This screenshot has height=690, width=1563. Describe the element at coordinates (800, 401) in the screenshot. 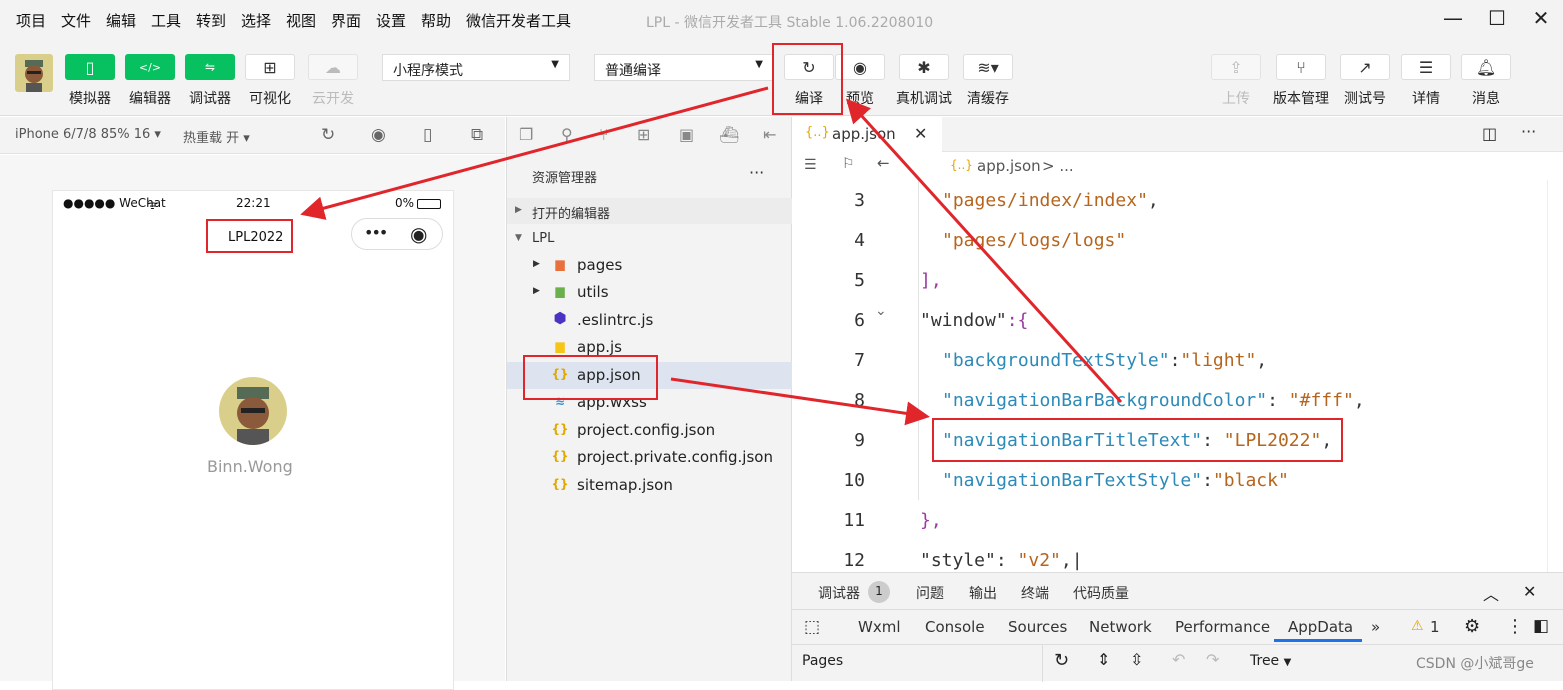

I see `arrow-appjson-to-code` at that location.